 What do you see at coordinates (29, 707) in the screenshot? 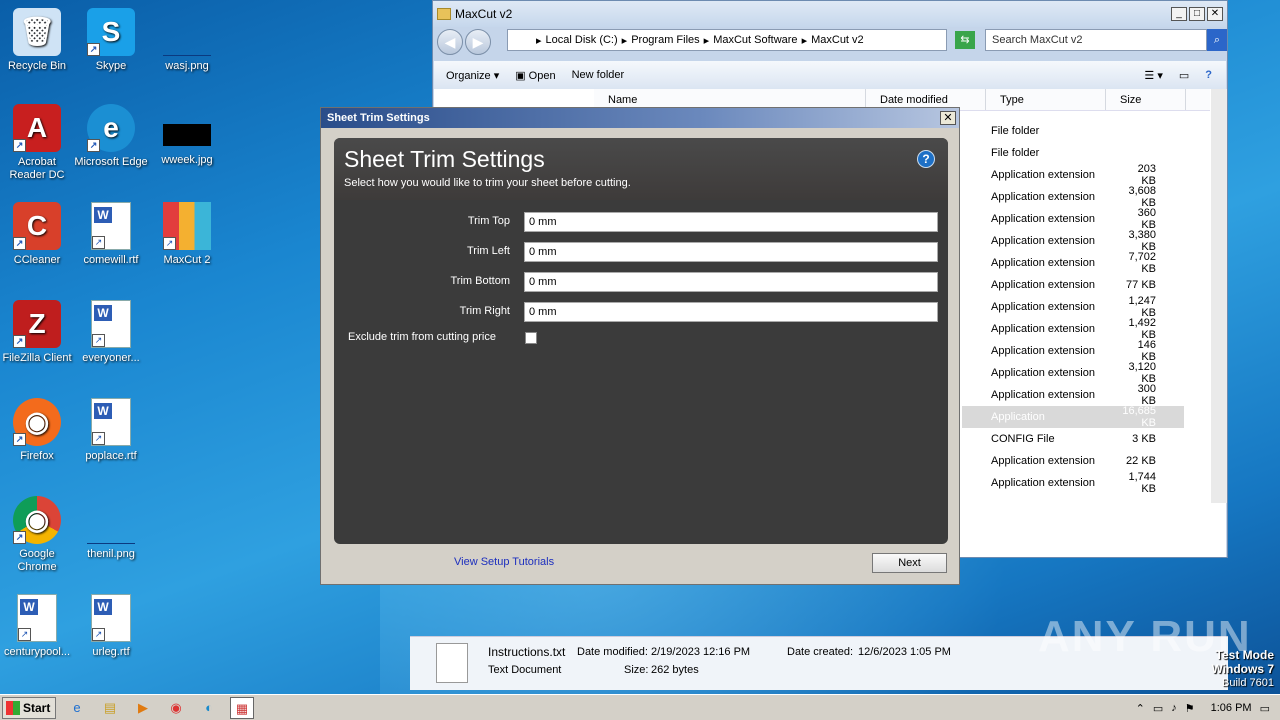
I see `start-button: Start` at bounding box center [29, 707].